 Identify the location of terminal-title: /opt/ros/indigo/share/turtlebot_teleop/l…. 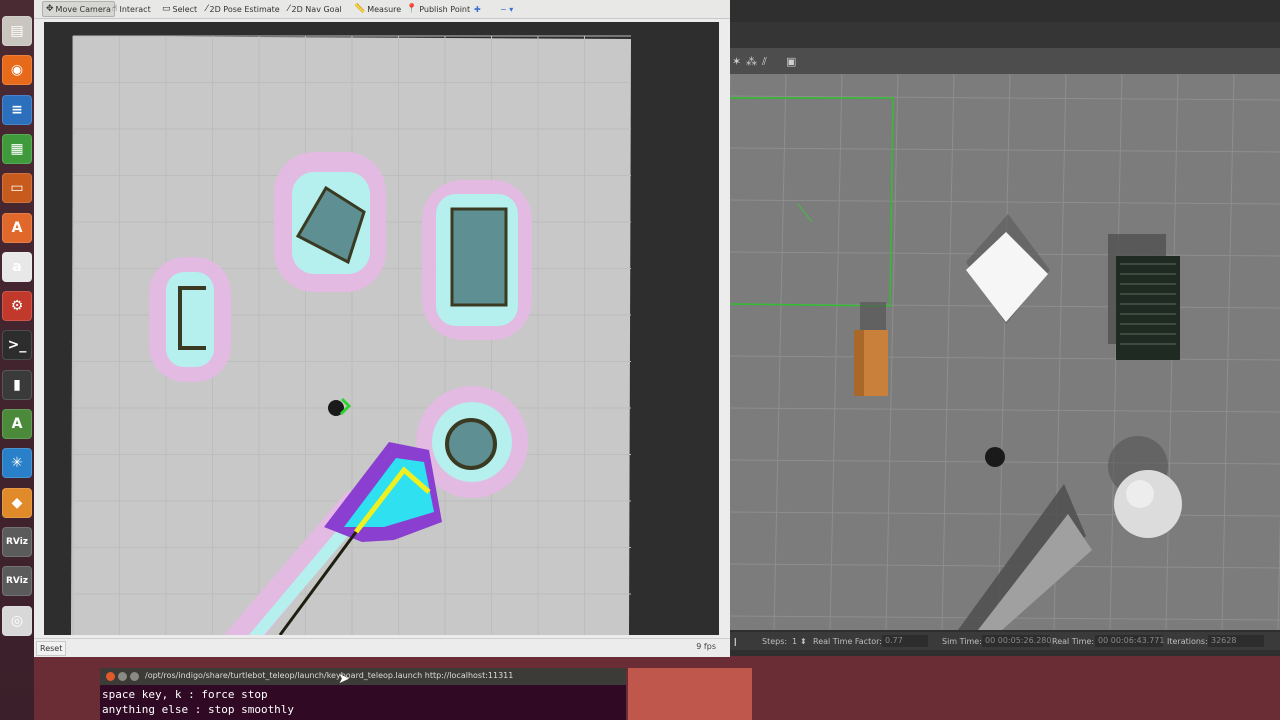
(329, 675).